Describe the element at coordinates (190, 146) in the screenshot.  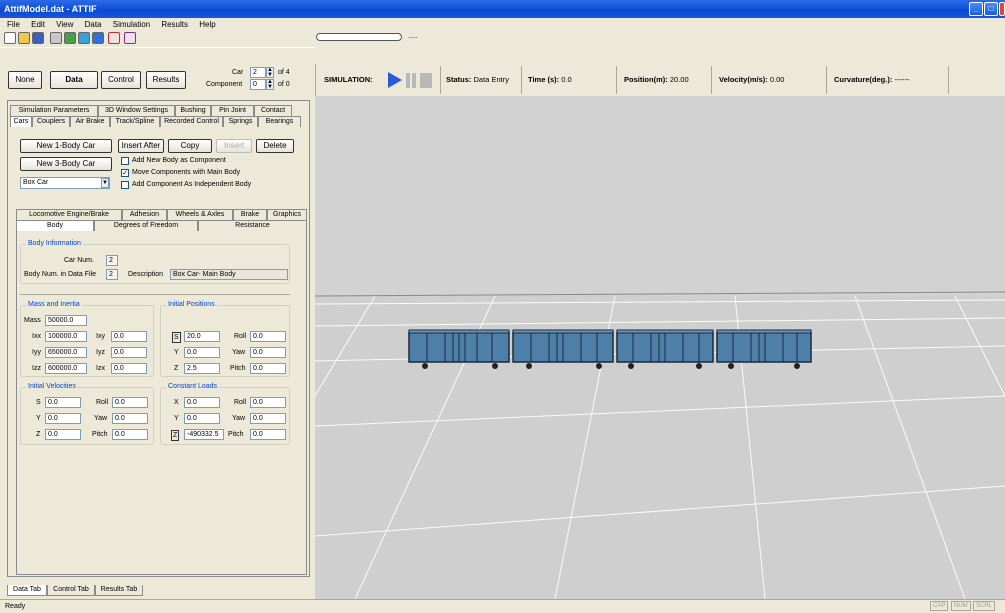
I see `copy-button: Copy` at that location.